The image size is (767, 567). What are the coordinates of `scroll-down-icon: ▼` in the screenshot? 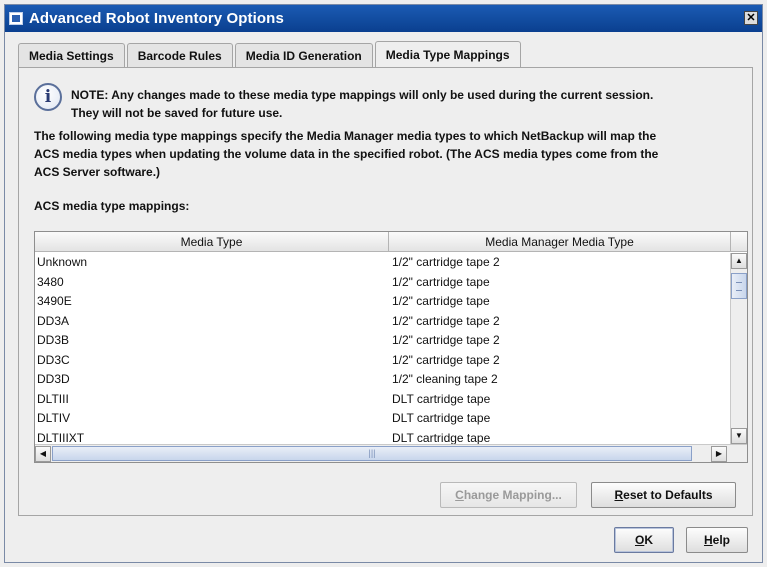 It's located at (739, 436).